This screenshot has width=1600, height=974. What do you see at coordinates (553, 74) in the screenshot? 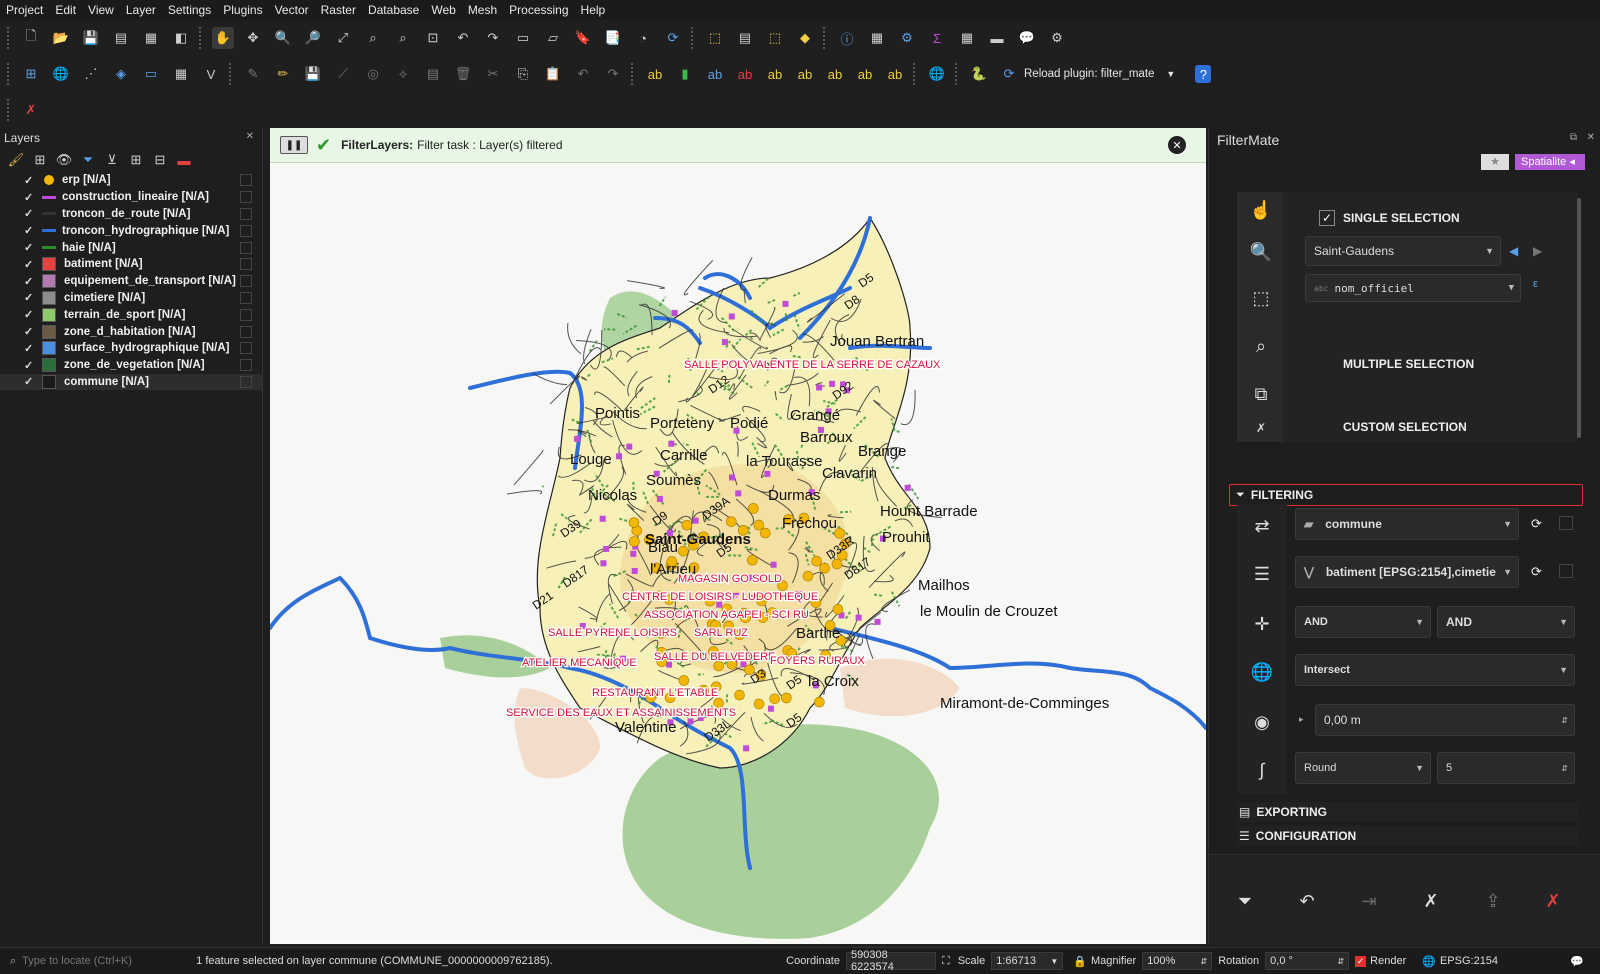
I see `paste-icon: 📋` at bounding box center [553, 74].